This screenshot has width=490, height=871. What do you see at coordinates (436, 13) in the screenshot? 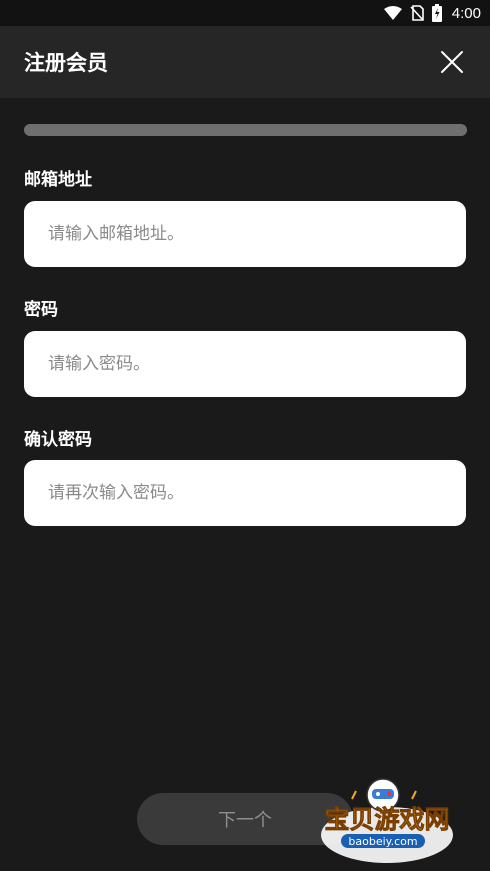
I see `battery-charging-icon` at bounding box center [436, 13].